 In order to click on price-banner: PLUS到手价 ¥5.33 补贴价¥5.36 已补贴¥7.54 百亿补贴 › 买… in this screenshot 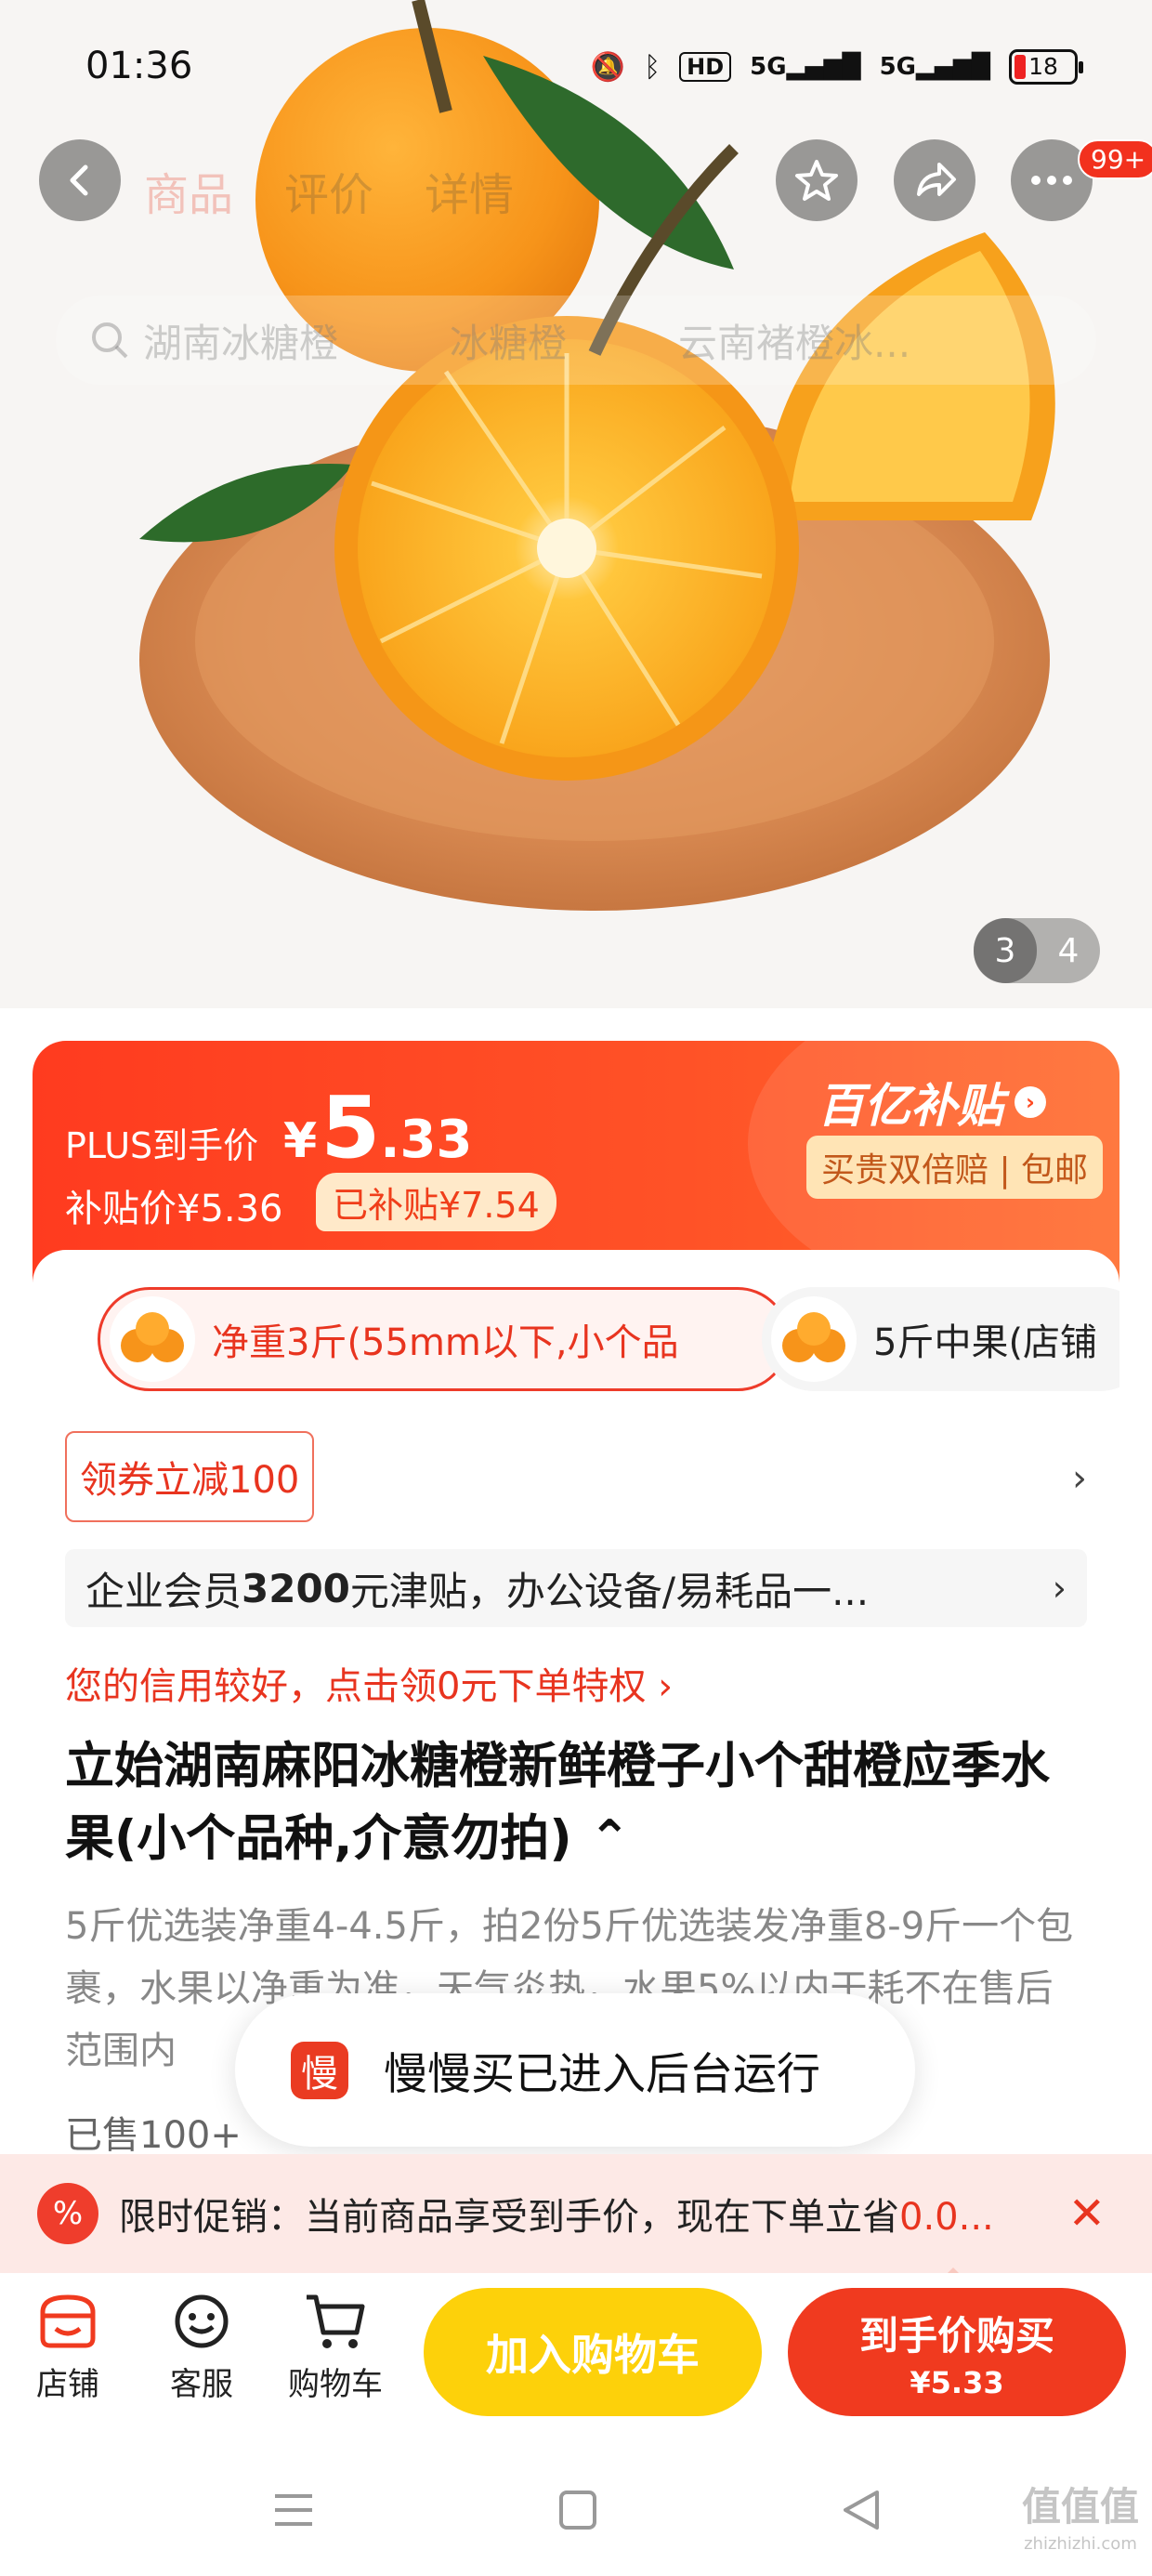, I will do `click(576, 1161)`.